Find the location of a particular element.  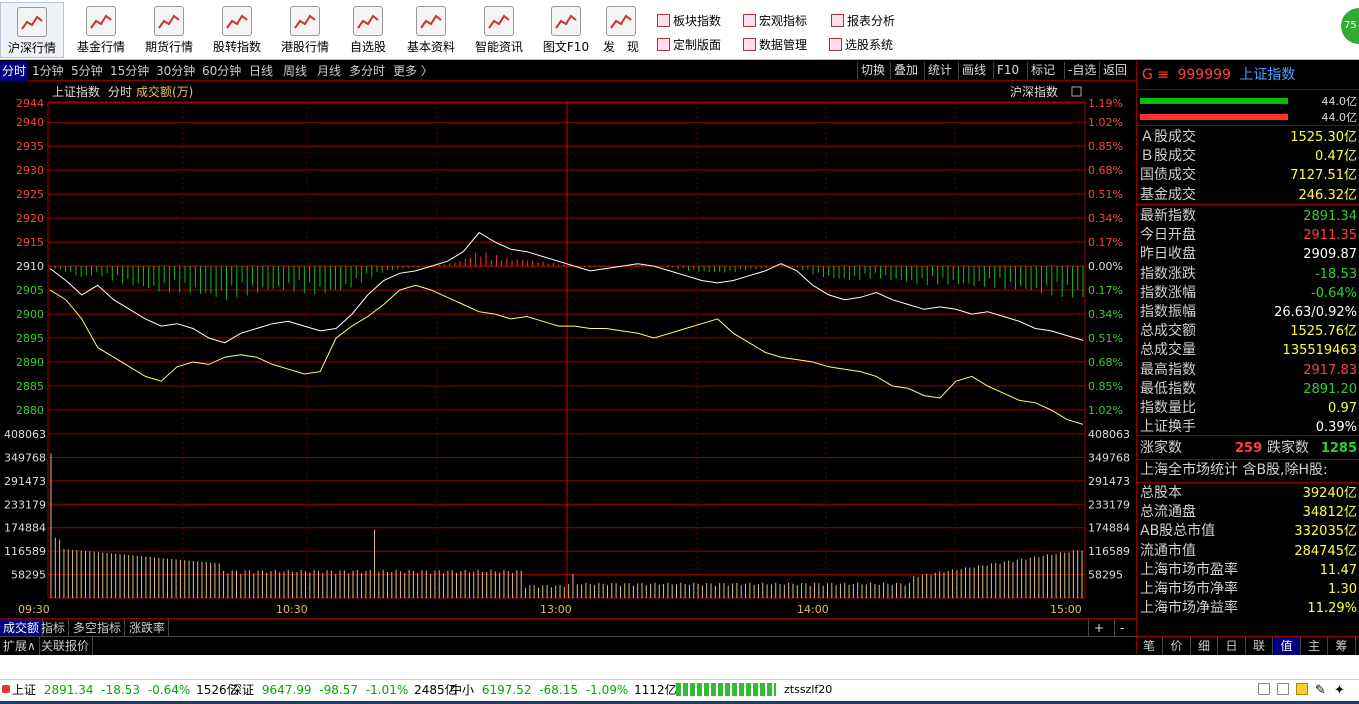

rows2-row: 总成交额 1525.76亿 is located at coordinates (1248, 331).